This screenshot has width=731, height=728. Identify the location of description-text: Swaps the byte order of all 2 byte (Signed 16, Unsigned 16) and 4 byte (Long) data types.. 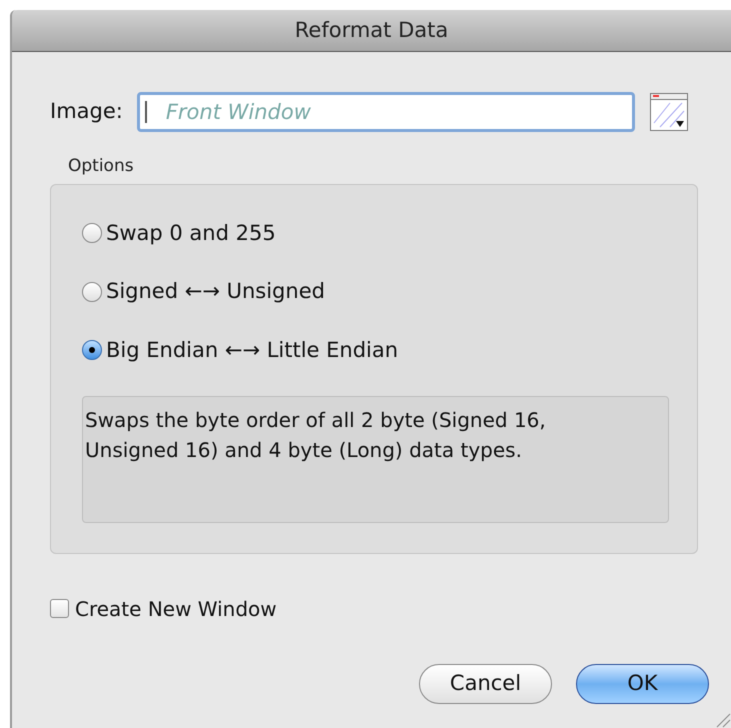
(375, 459).